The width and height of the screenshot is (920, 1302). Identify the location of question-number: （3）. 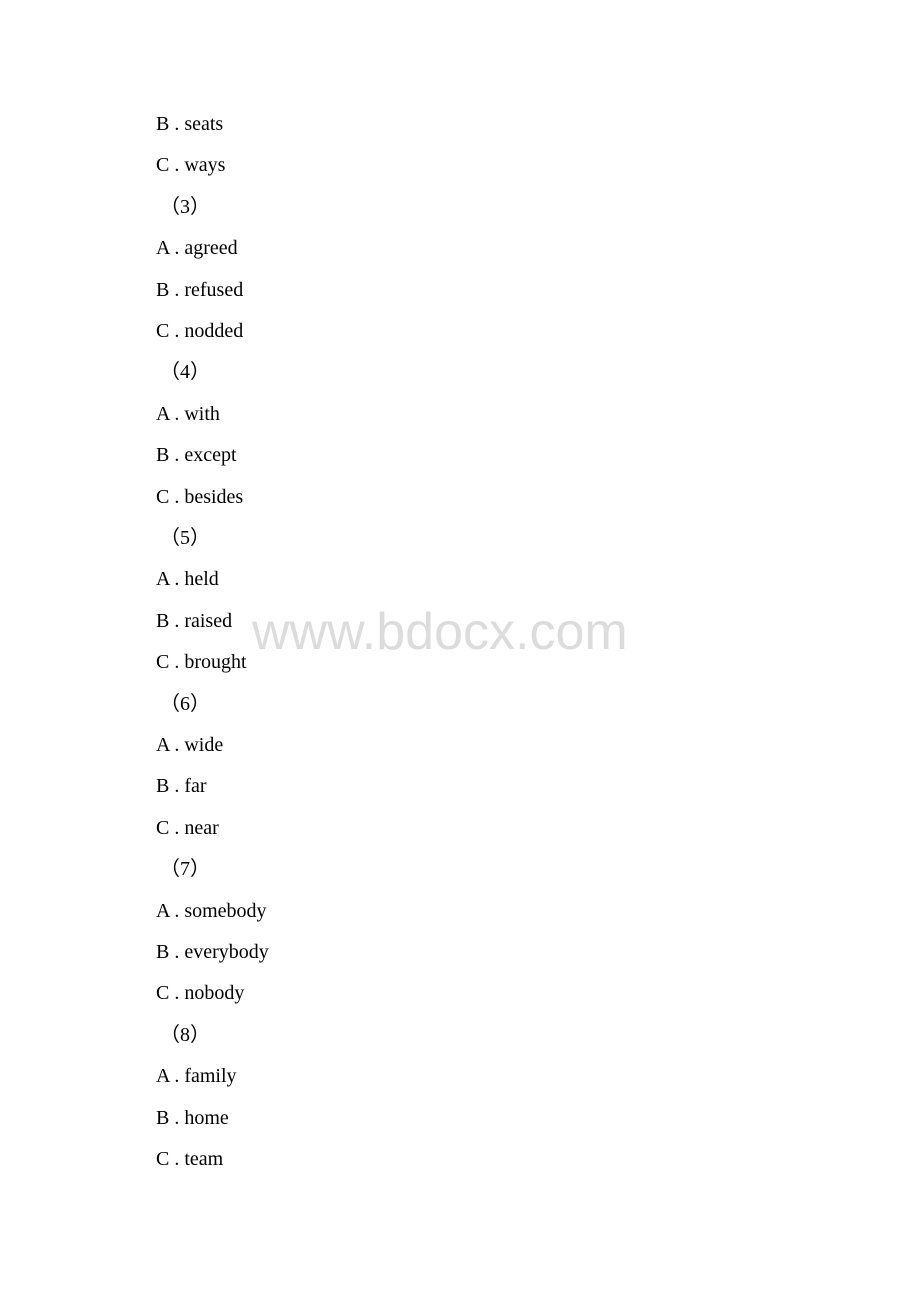
(185, 207).